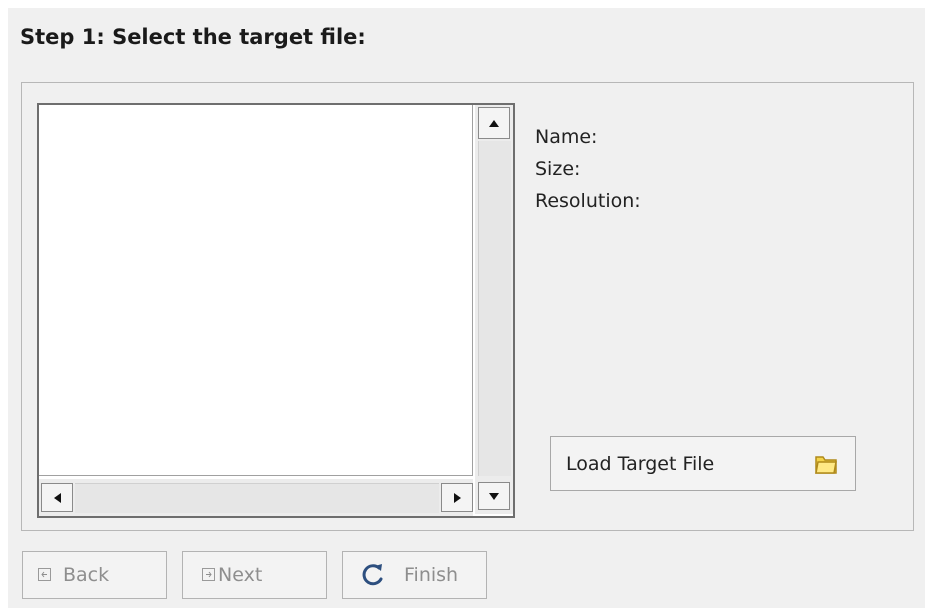 The width and height of the screenshot is (925, 608). What do you see at coordinates (640, 463) in the screenshot?
I see `load-target-file-label: Load Target File` at bounding box center [640, 463].